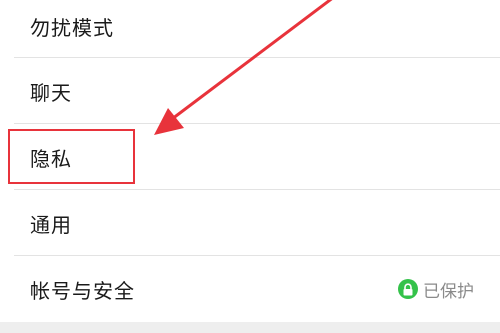 Image resolution: width=500 pixels, height=333 pixels. I want to click on settings-item-label: 帐号与安全, so click(82, 290).